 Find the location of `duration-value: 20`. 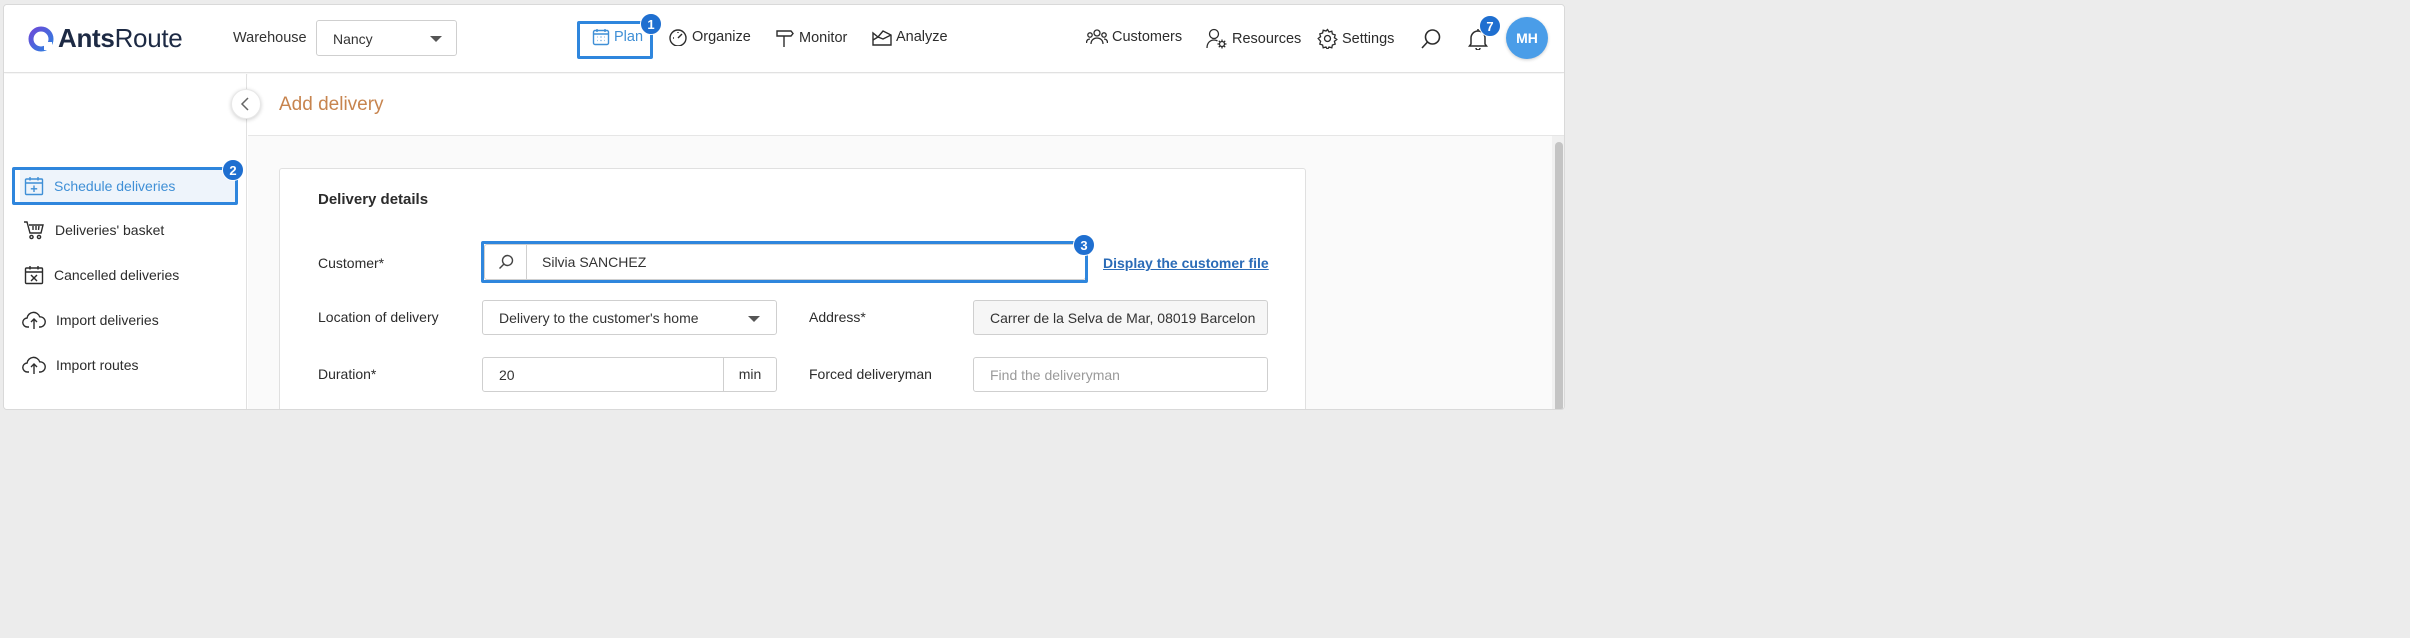

duration-value: 20 is located at coordinates (507, 375).